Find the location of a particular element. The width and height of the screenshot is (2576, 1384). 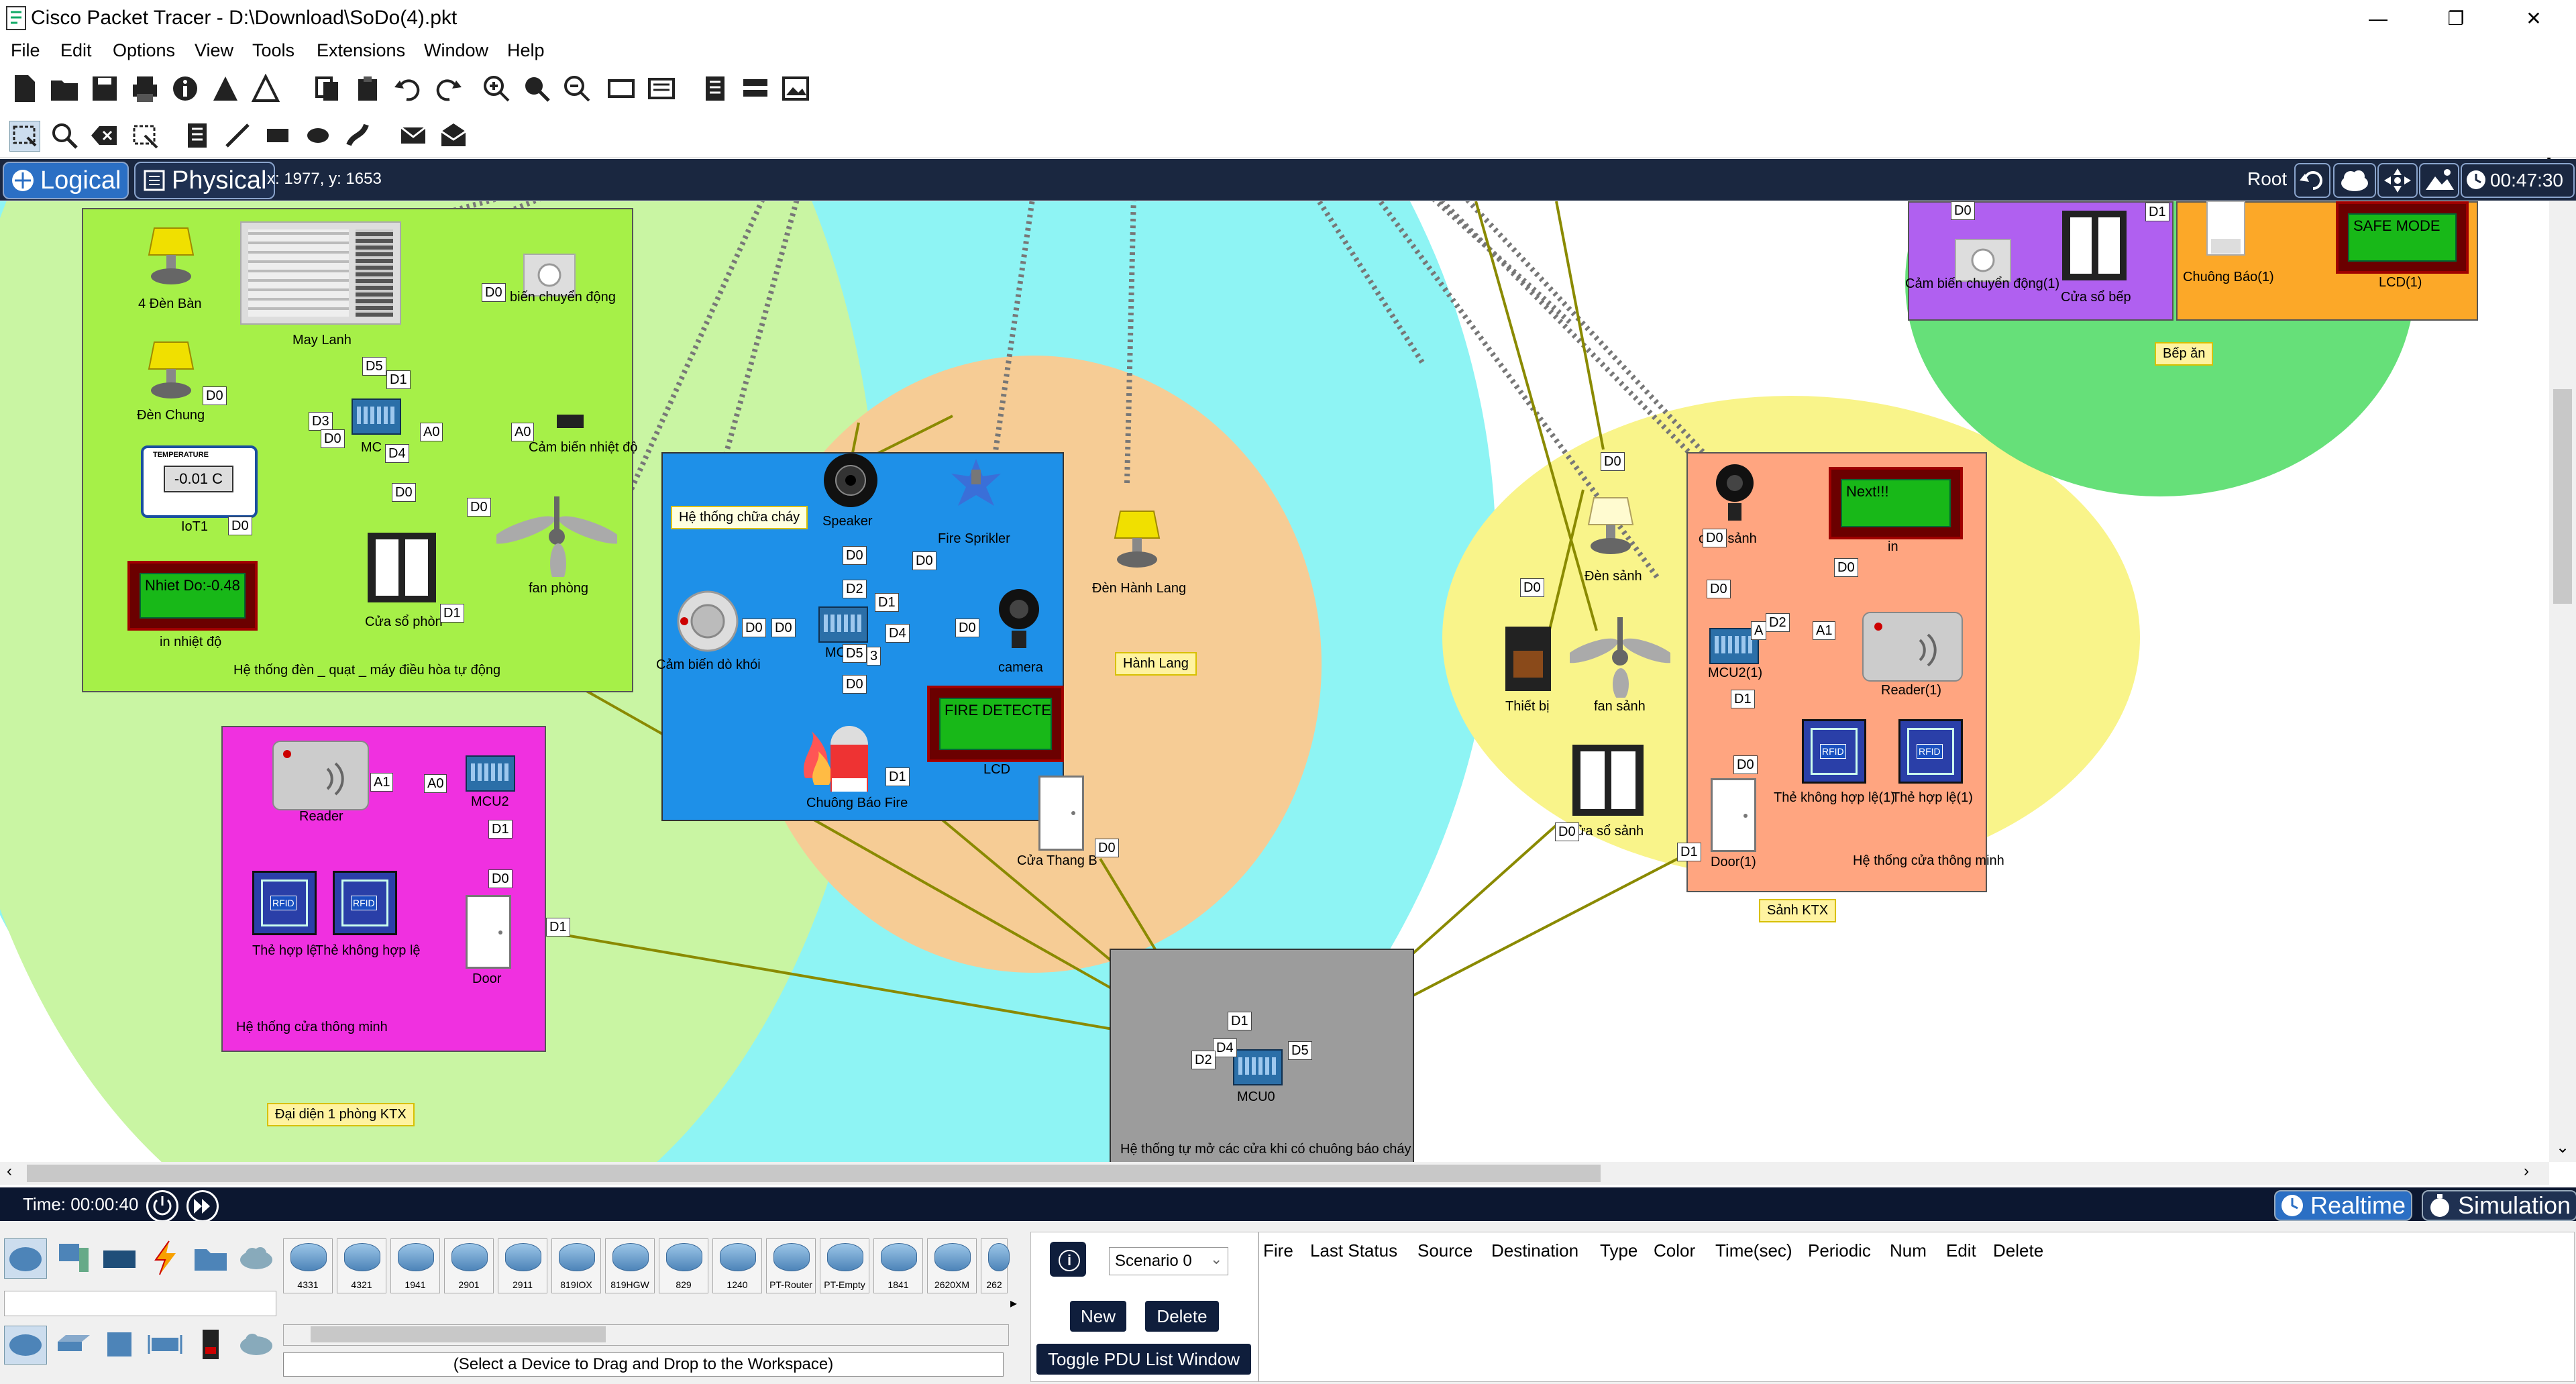

hubs-subcategory-icon is located at coordinates (119, 1344).